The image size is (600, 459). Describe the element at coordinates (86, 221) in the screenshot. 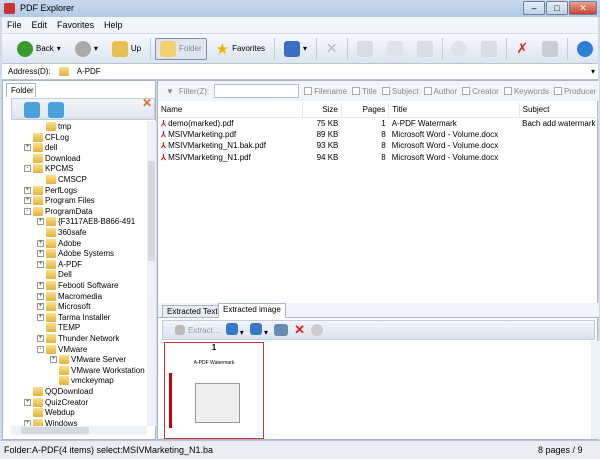

I see `tree-node: + {F3117AE8-B866-491` at that location.